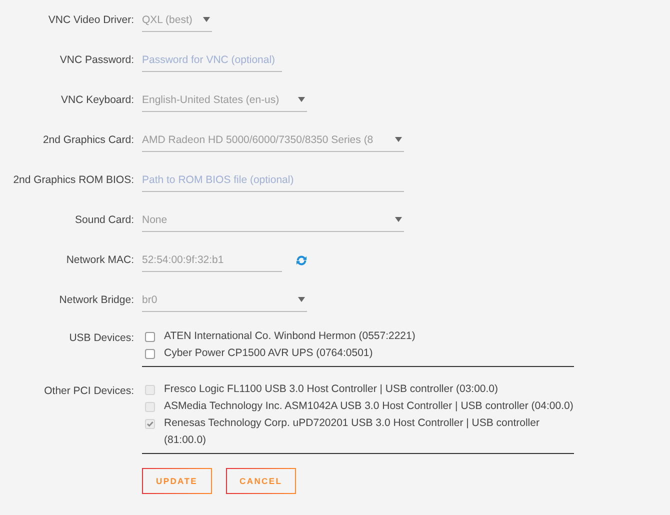  I want to click on action-button: CANCEL, so click(261, 481).